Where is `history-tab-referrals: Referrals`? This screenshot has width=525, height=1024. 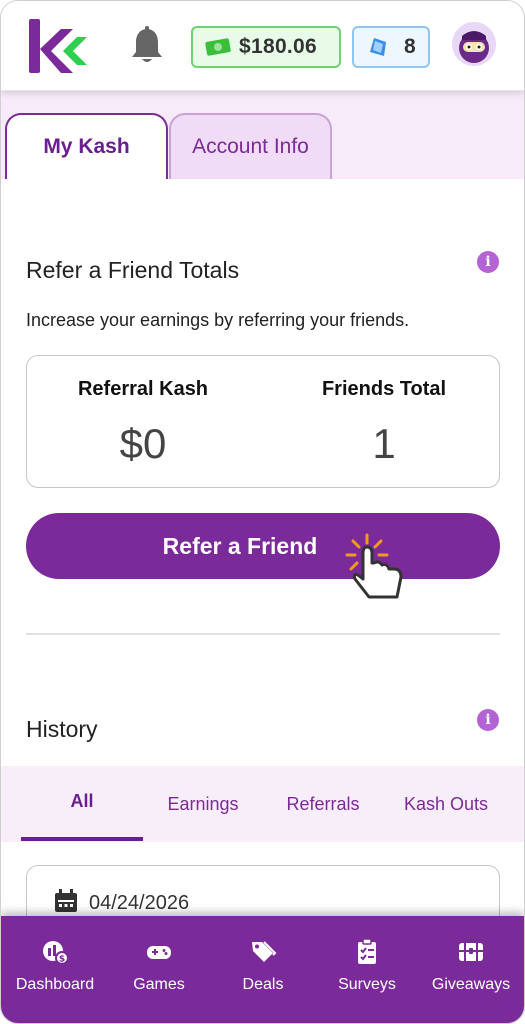 history-tab-referrals: Referrals is located at coordinates (323, 804).